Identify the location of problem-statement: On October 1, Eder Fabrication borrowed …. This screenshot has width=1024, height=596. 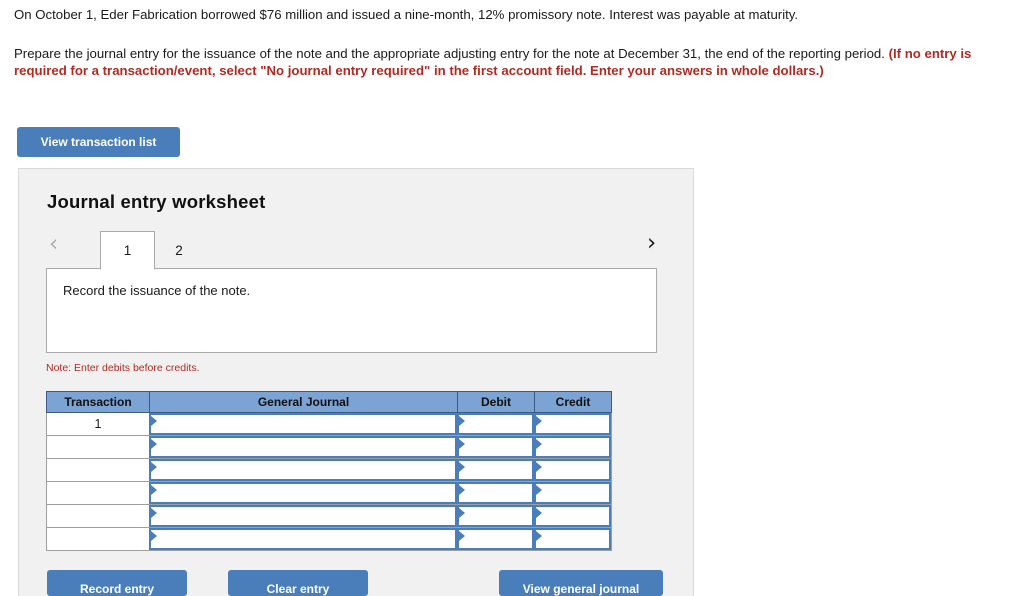
(494, 39).